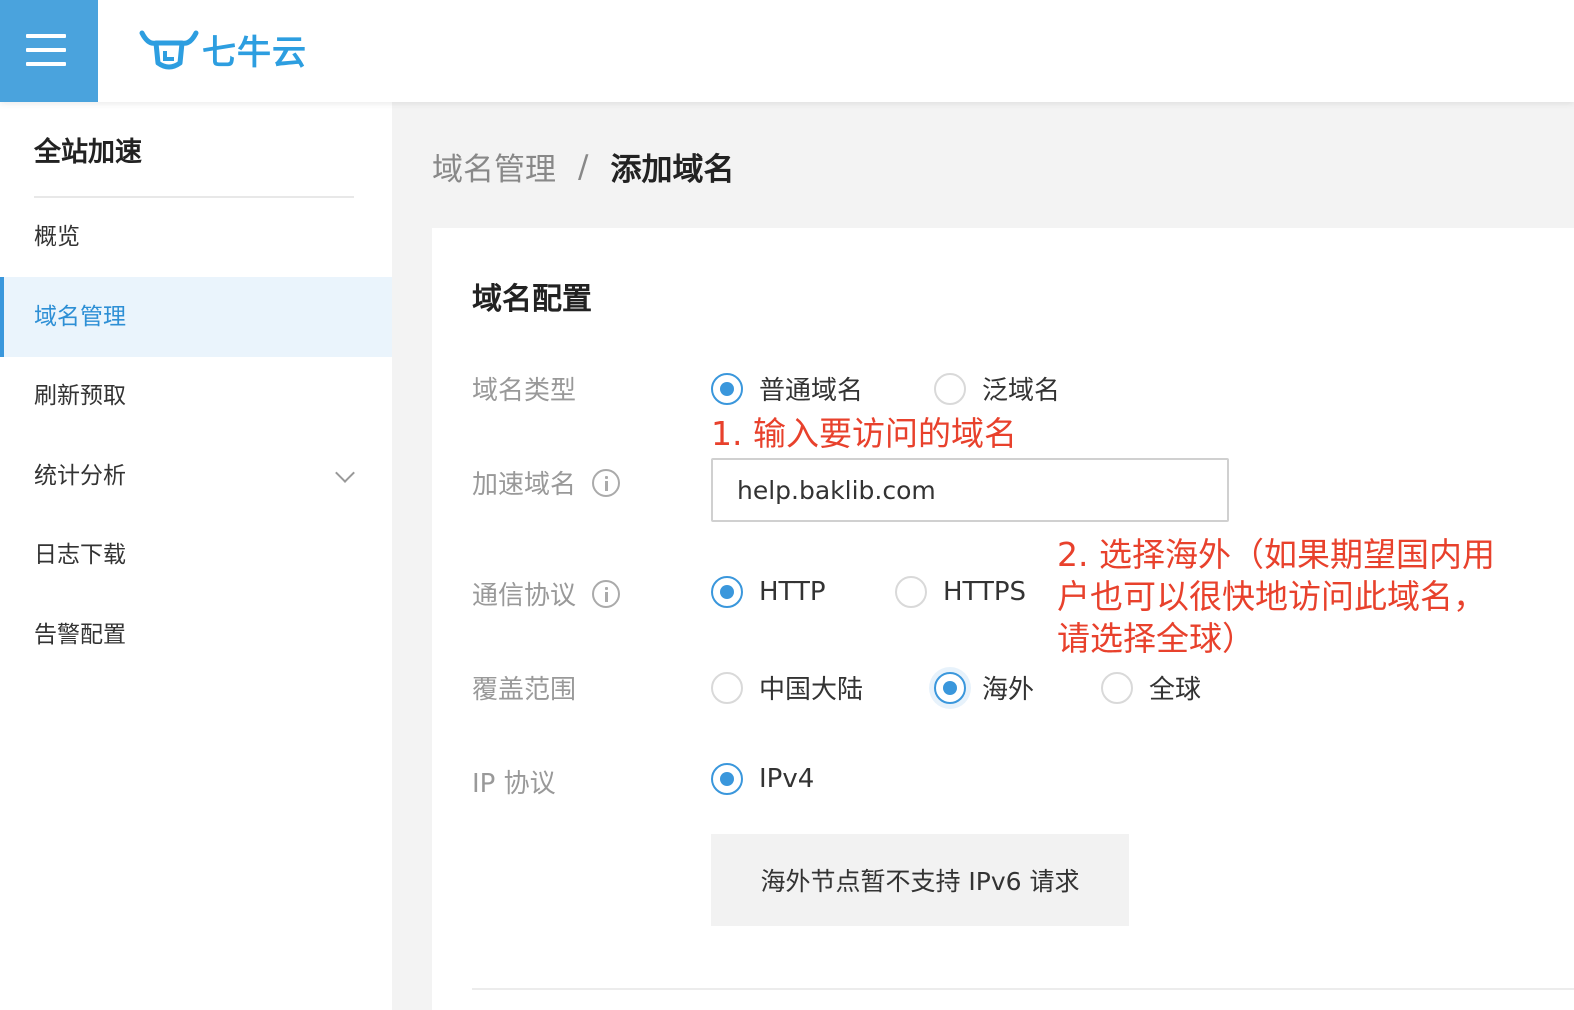 This screenshot has height=1010, width=1574. What do you see at coordinates (920, 880) in the screenshot?
I see `ipv6-notice: 海外节点暂不支持 IPv6 请求` at bounding box center [920, 880].